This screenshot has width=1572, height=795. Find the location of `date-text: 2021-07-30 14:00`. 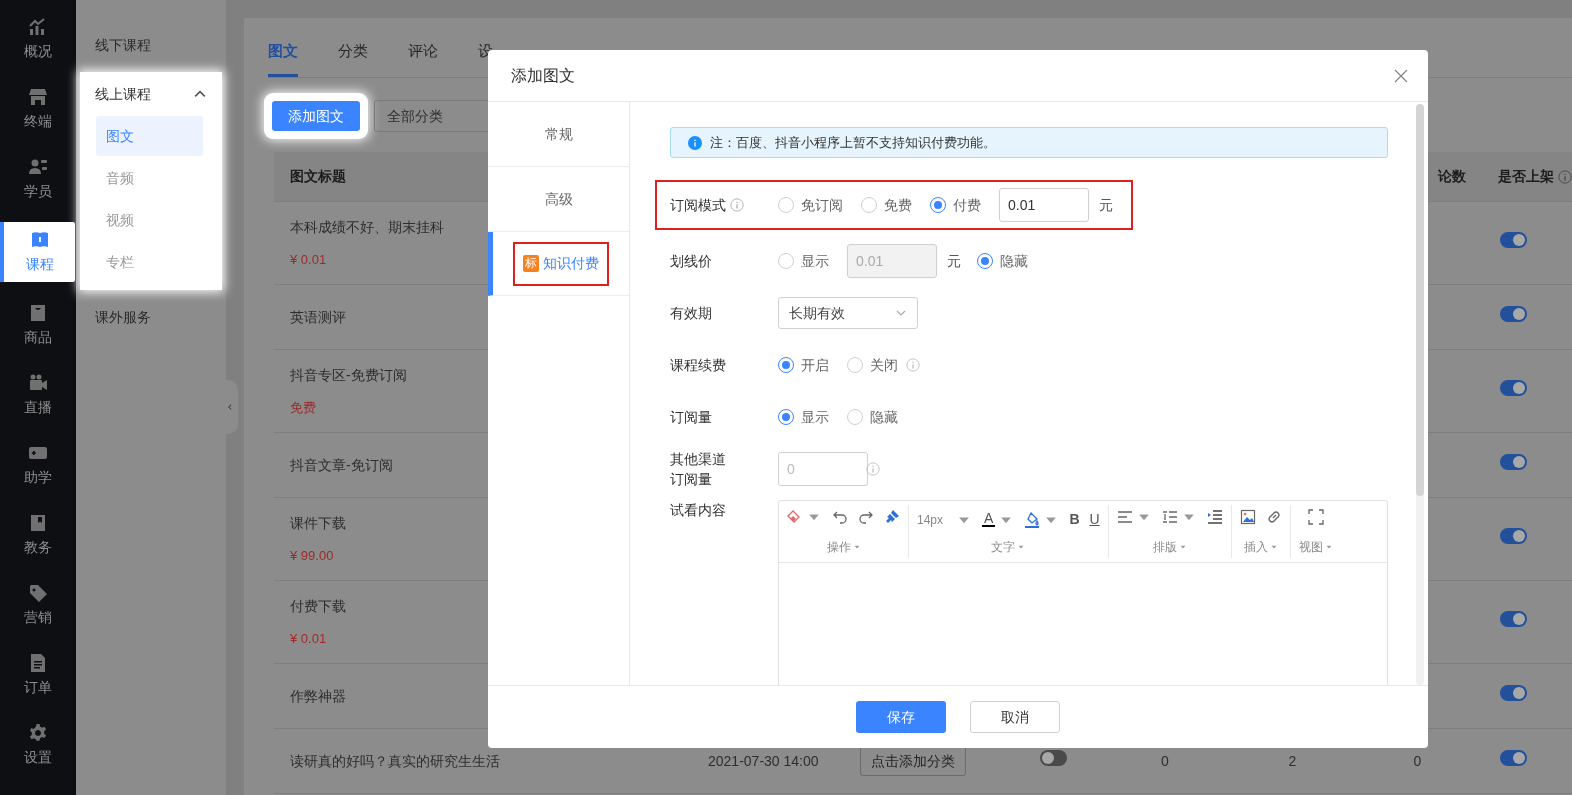

date-text: 2021-07-30 14:00 is located at coordinates (763, 761).